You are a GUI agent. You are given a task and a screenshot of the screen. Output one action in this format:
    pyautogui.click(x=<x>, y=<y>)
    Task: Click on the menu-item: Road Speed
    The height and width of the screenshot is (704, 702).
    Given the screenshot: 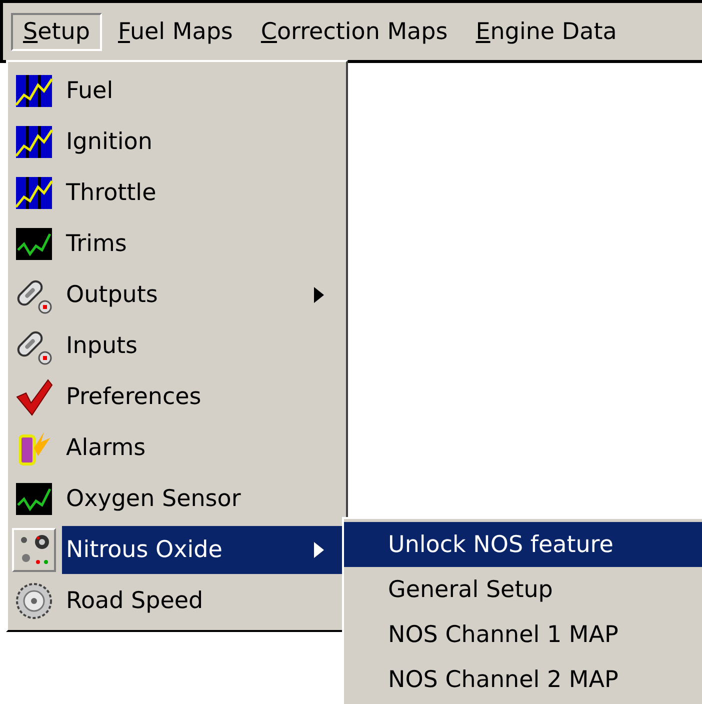 What is the action you would take?
    pyautogui.click(x=202, y=600)
    